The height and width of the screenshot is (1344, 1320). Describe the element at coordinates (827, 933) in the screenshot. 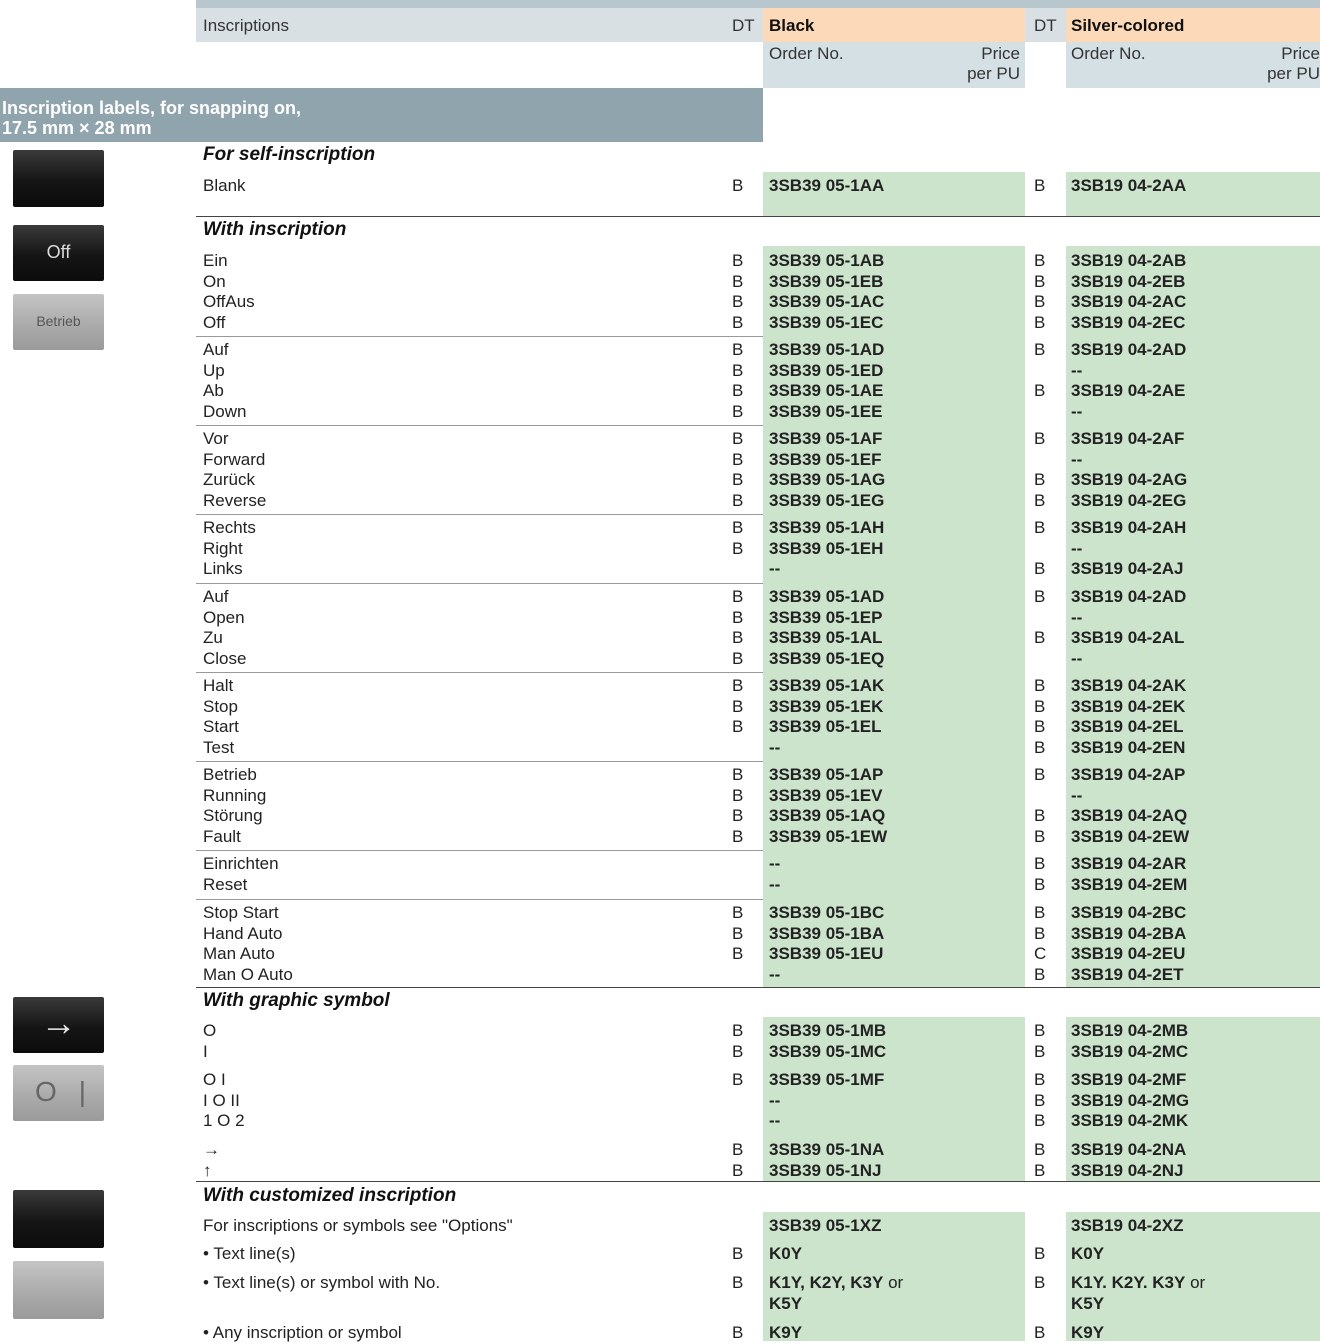

I see `row-order-black: 3SB39 05-1BA` at that location.